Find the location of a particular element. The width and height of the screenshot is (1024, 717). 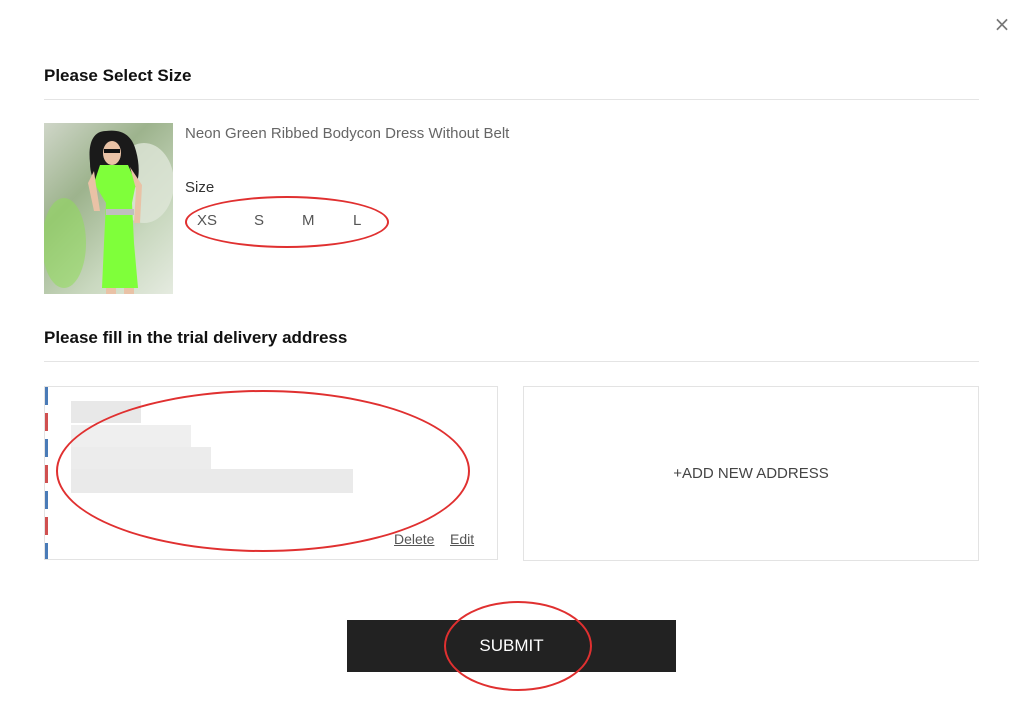

size-option-m: M is located at coordinates (308, 220).